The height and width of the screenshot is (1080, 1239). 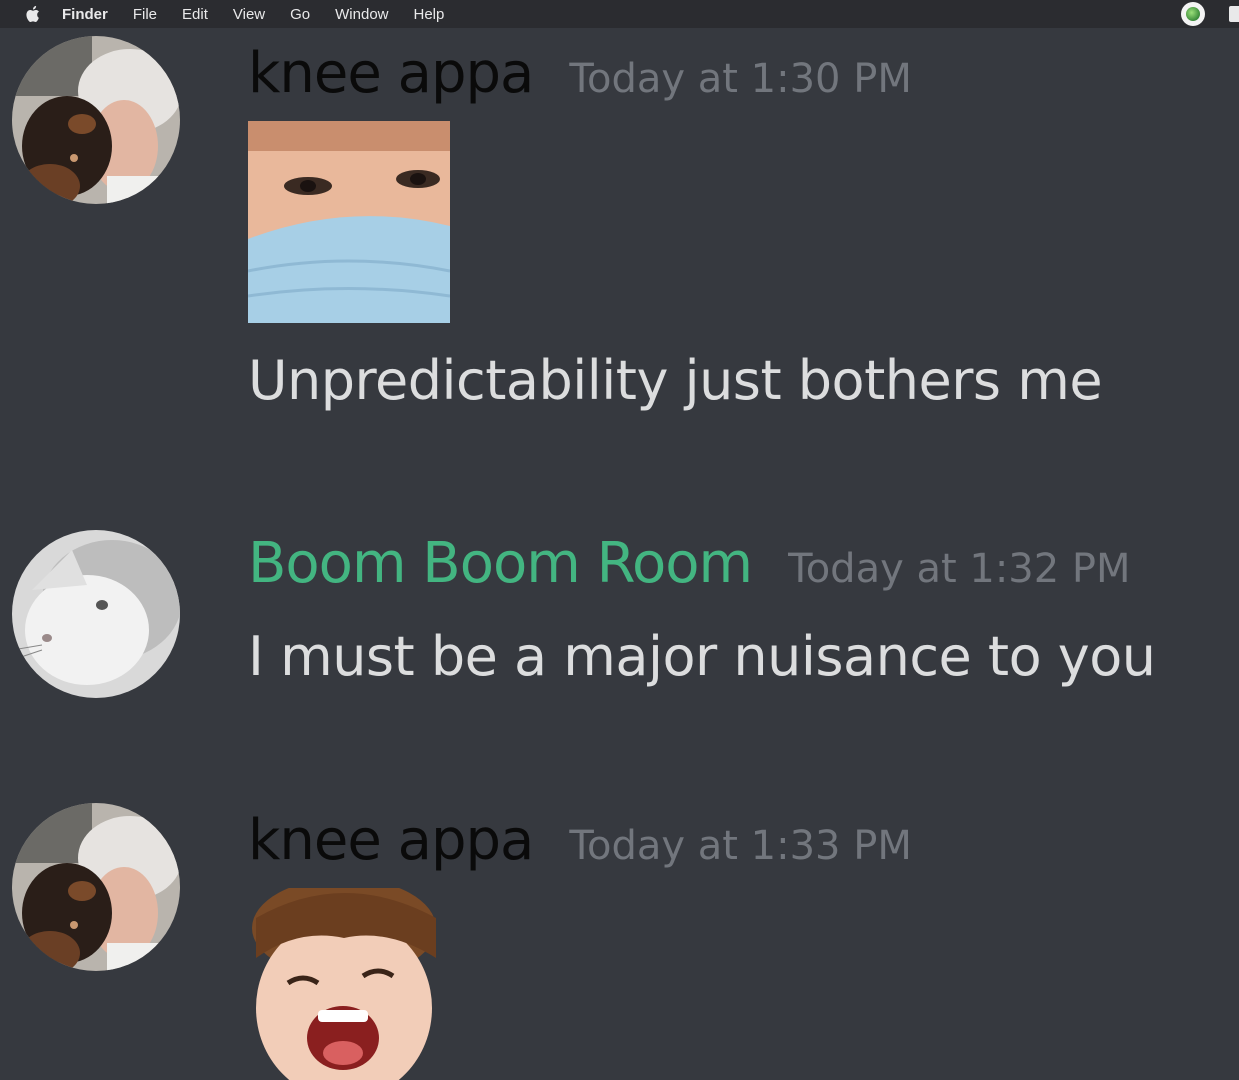 I want to click on menu-finder: Finder, so click(x=85, y=14).